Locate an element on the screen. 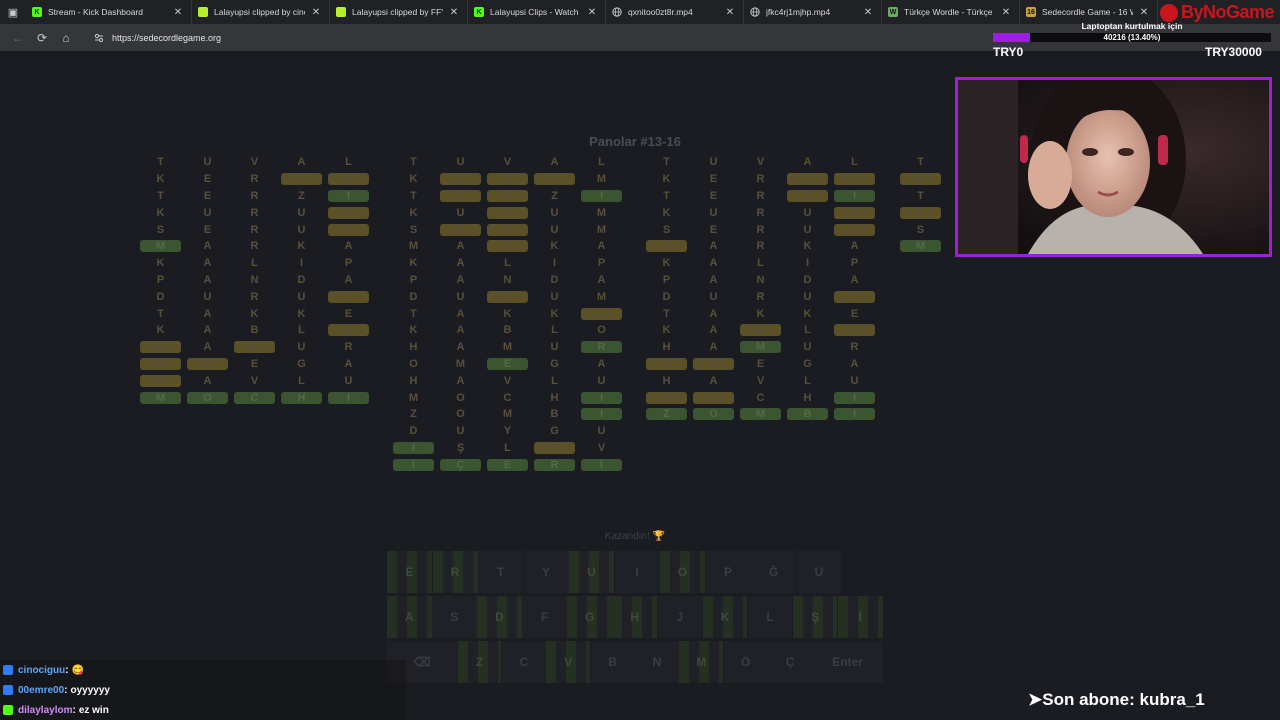 This screenshot has height=720, width=1280. tab-search-icon: ▣ is located at coordinates (13, 12).